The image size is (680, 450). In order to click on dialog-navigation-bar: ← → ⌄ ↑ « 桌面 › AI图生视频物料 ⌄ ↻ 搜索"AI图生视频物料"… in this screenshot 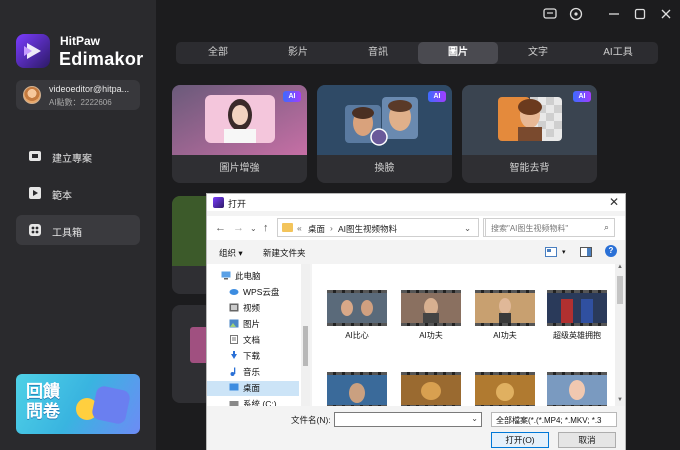, I will do `click(416, 228)`.